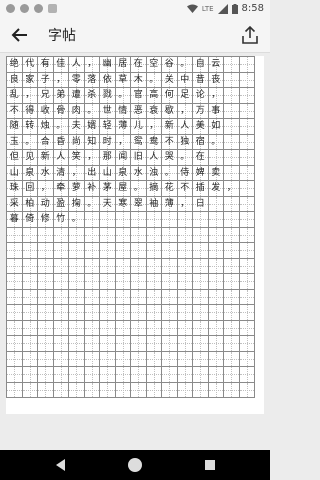 Image resolution: width=320 pixels, height=480 pixels. Describe the element at coordinates (46, 142) in the screenshot. I see `grid-cell: 合` at that location.